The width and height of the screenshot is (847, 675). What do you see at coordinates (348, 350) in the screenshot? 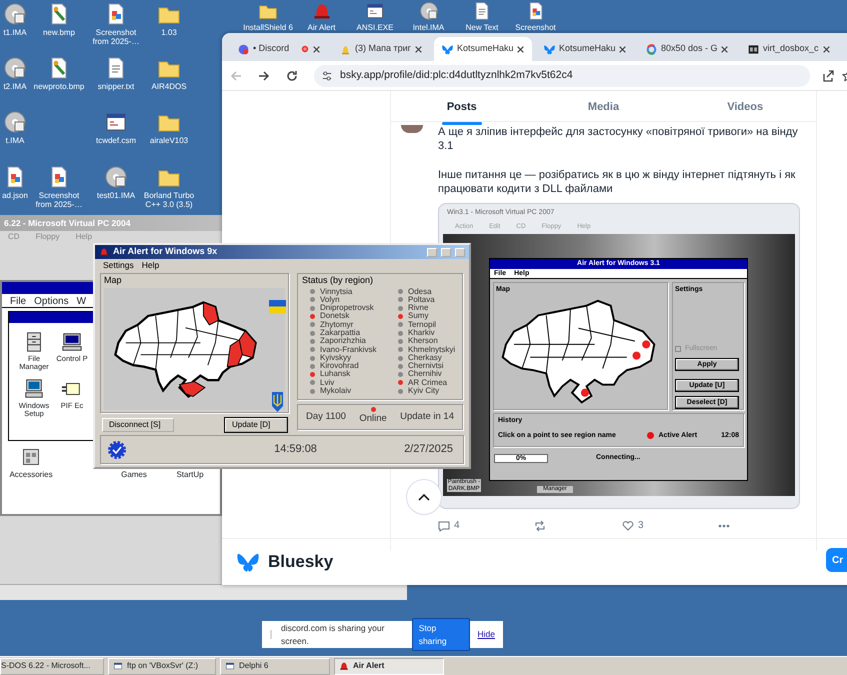
I see `region-name: Ivano-Frankivsk` at bounding box center [348, 350].